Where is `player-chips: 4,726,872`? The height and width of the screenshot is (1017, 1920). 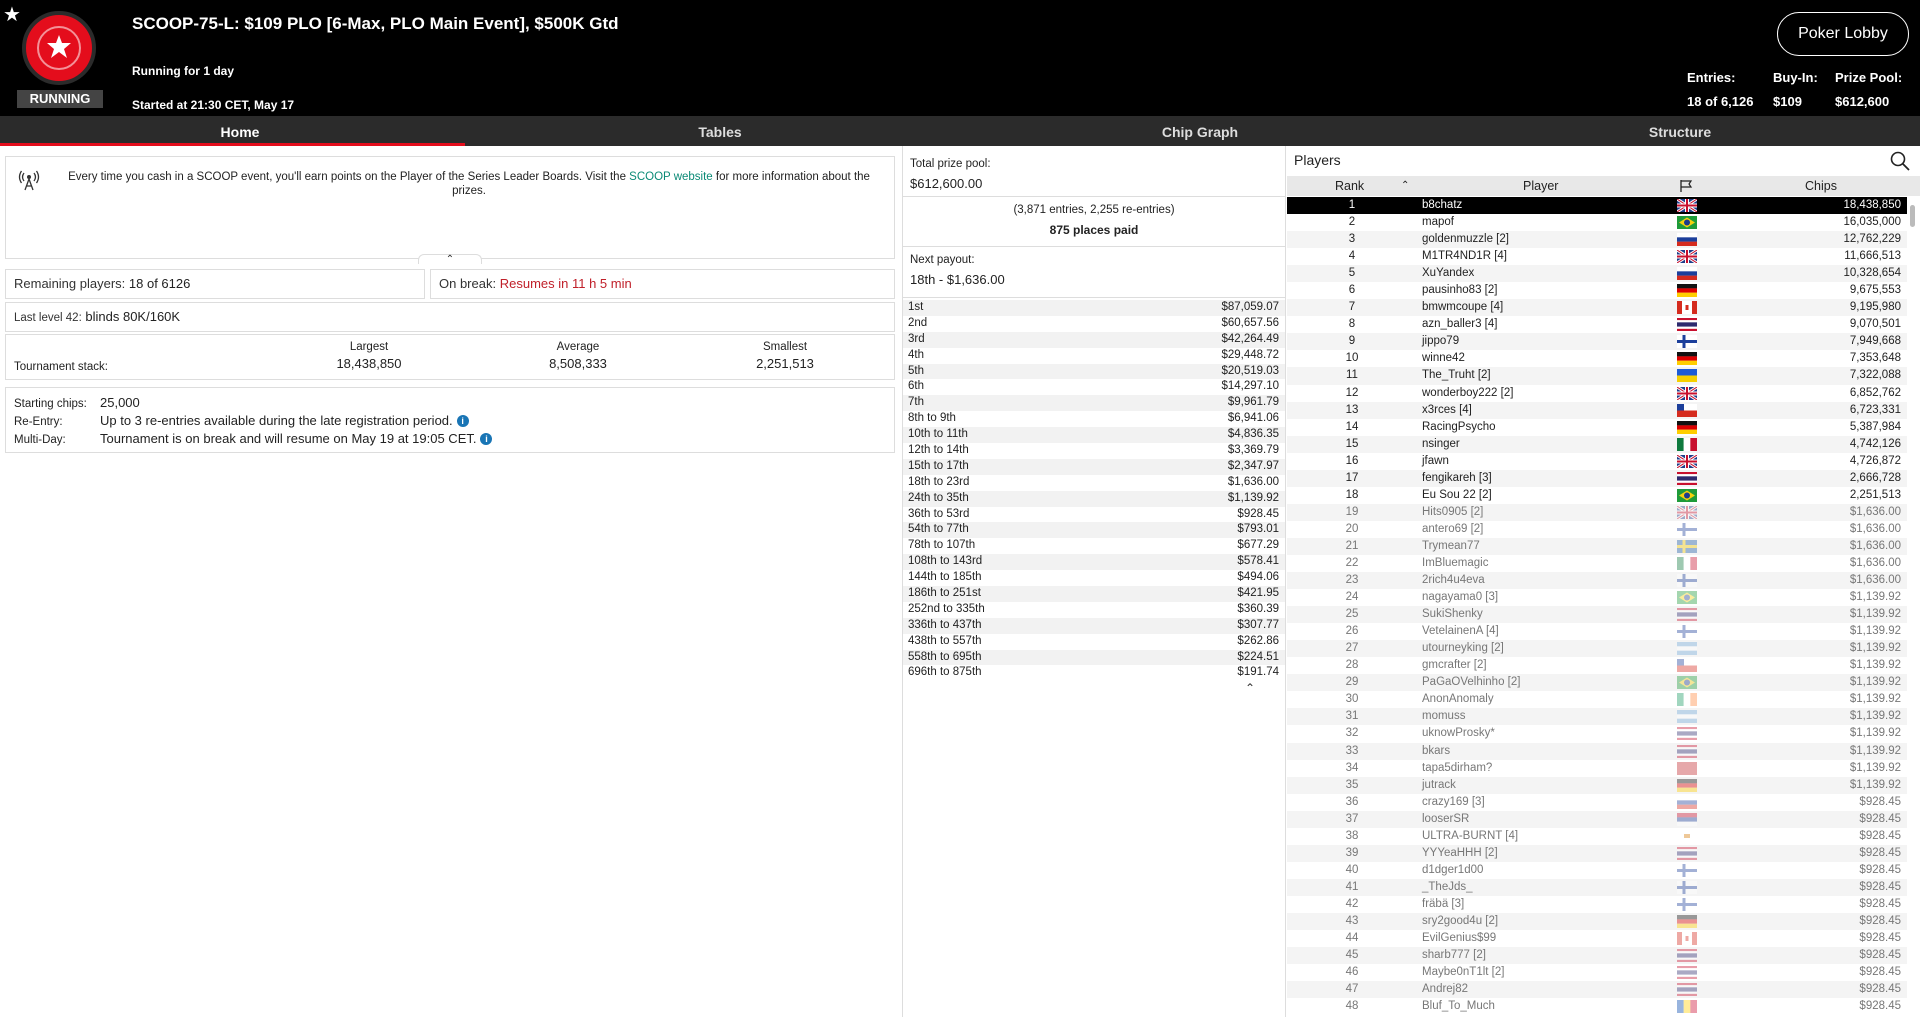
player-chips: 4,726,872 is located at coordinates (1875, 460).